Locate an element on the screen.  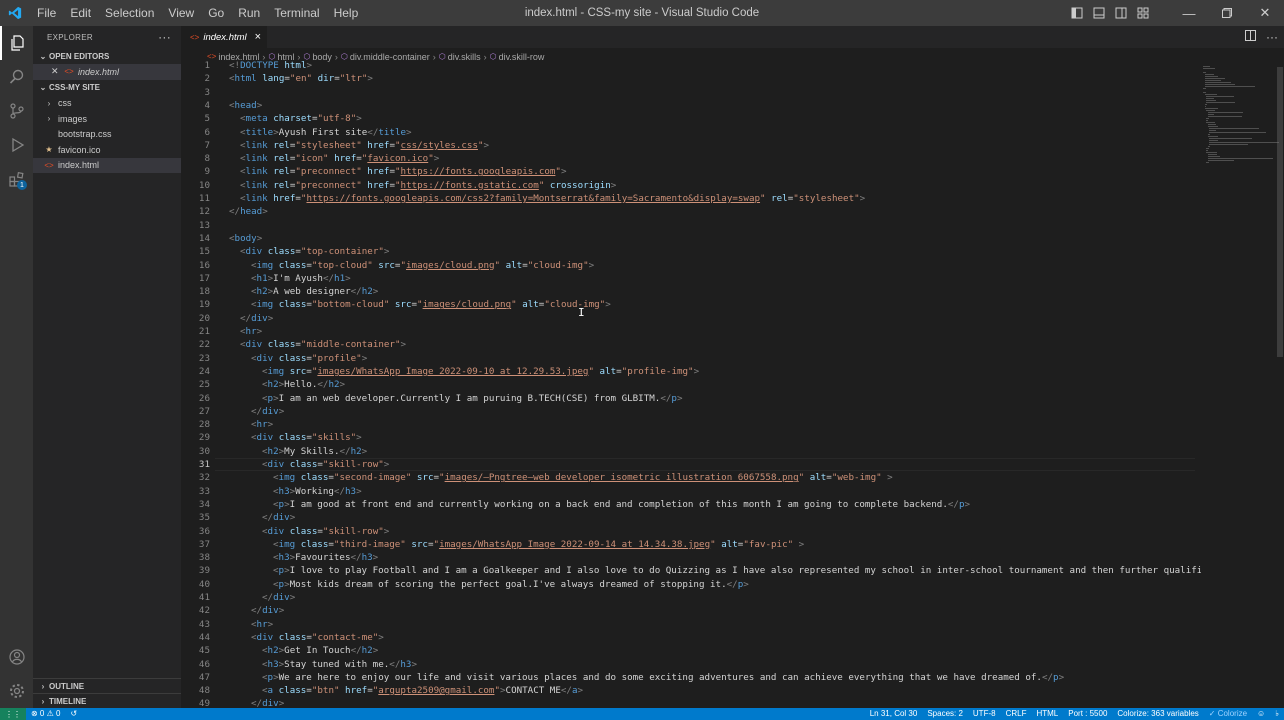
code-line: 28 <hr> is located at coordinates (691, 424).